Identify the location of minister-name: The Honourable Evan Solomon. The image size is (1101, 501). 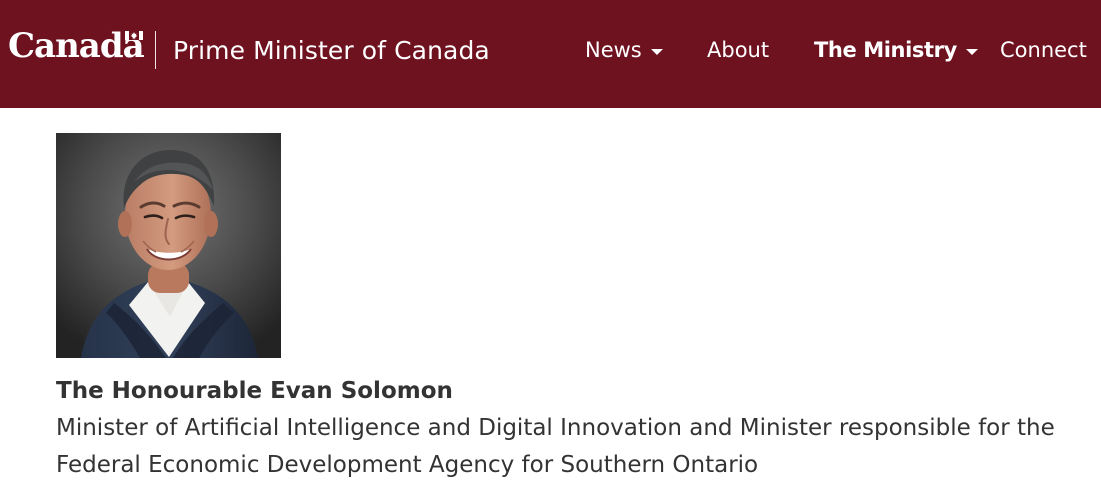
(254, 391).